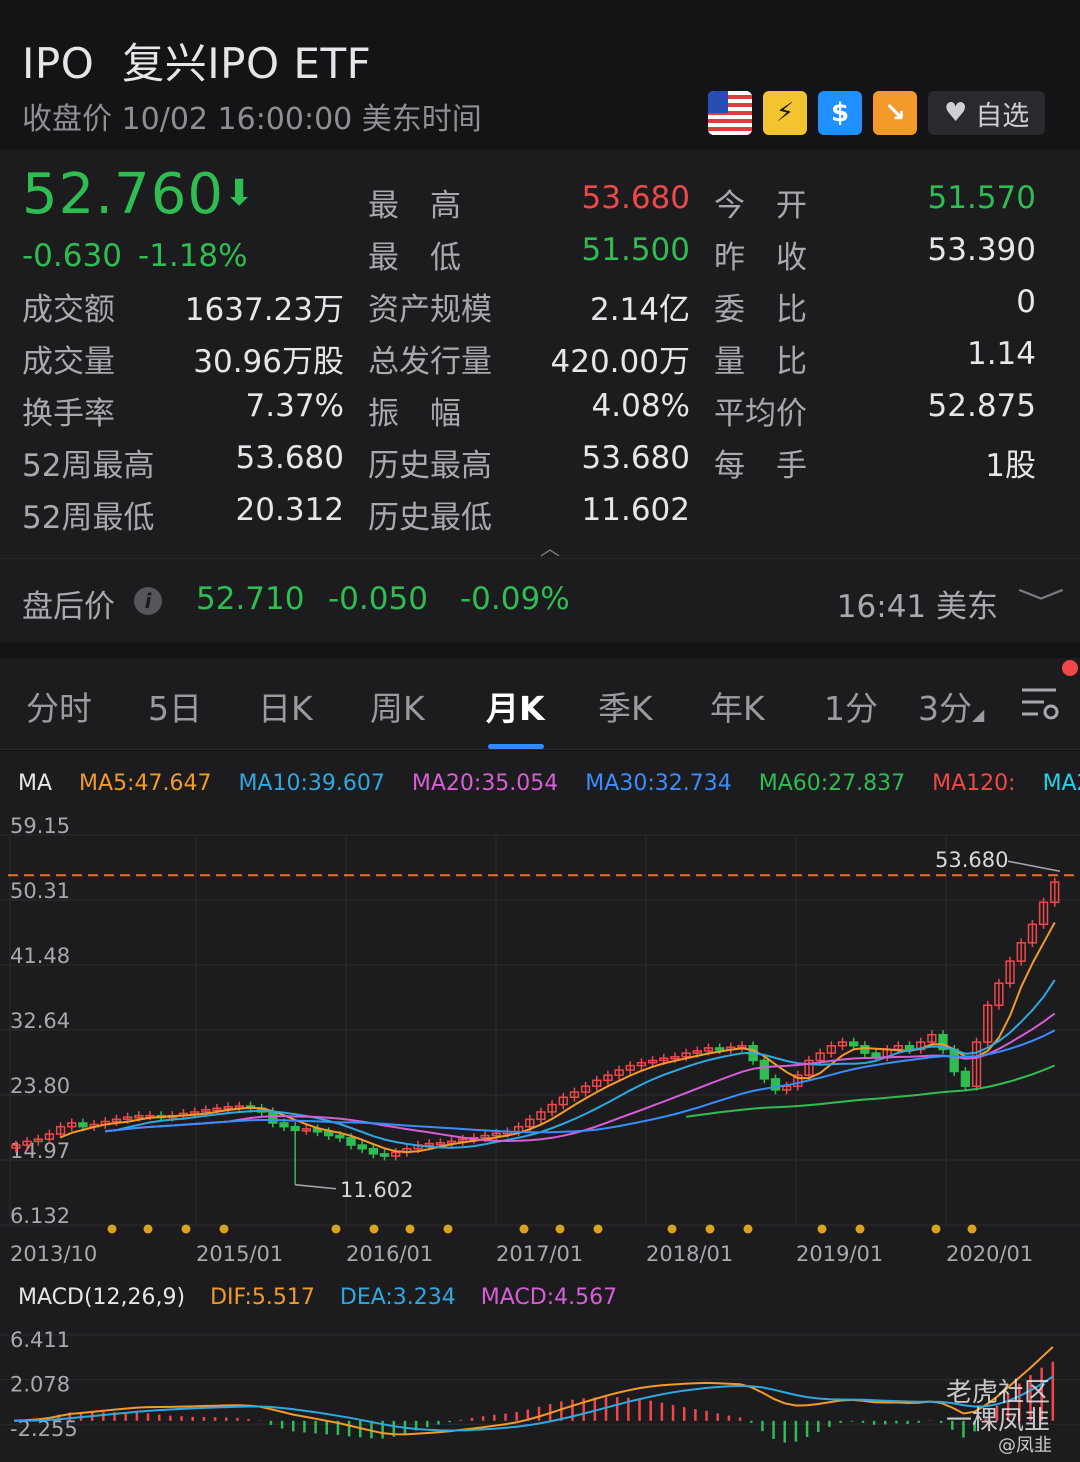  I want to click on low-annotation-leader, so click(316, 1187).